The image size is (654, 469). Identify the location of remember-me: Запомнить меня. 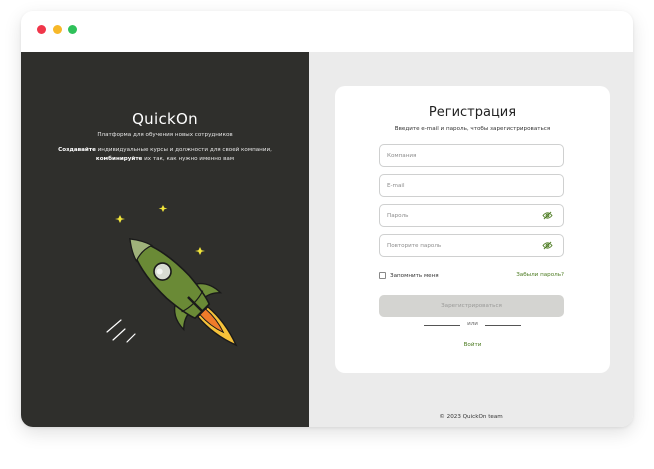
(409, 275).